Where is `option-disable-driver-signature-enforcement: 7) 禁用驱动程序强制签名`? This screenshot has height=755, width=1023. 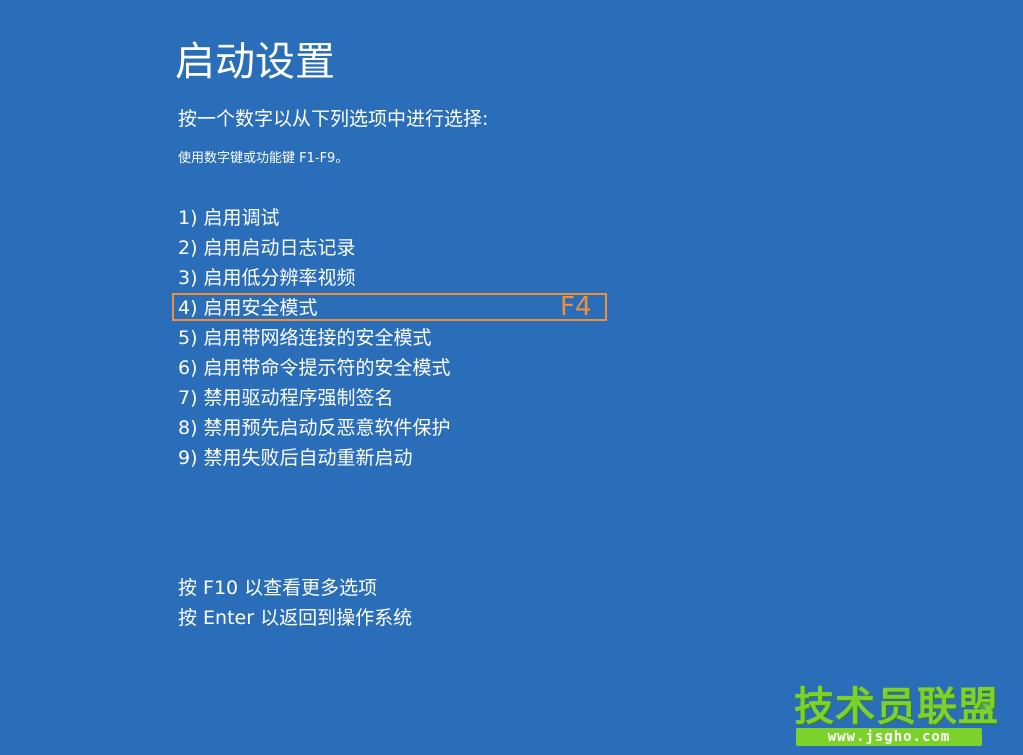
option-disable-driver-signature-enforcement: 7) 禁用驱动程序强制签名 is located at coordinates (314, 398).